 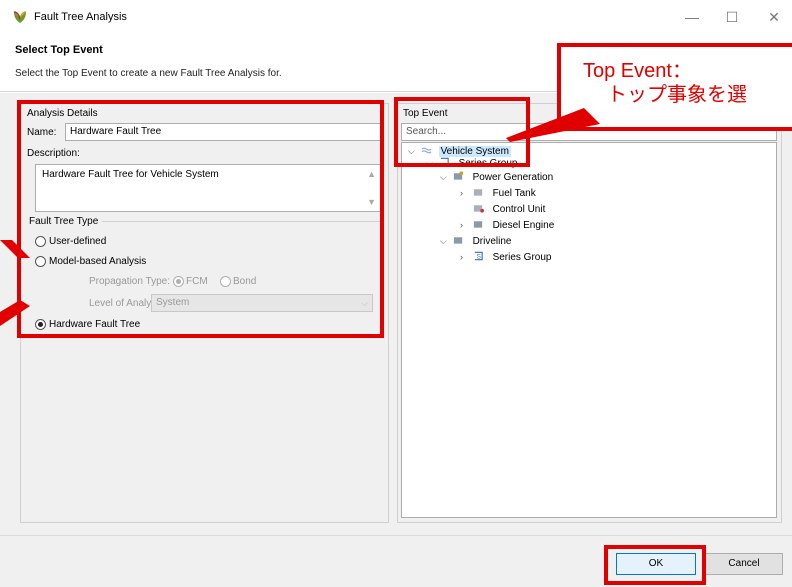 What do you see at coordinates (396, 17) in the screenshot?
I see `window-titlebar: Fault Tree Analysis — ☐ ✕` at bounding box center [396, 17].